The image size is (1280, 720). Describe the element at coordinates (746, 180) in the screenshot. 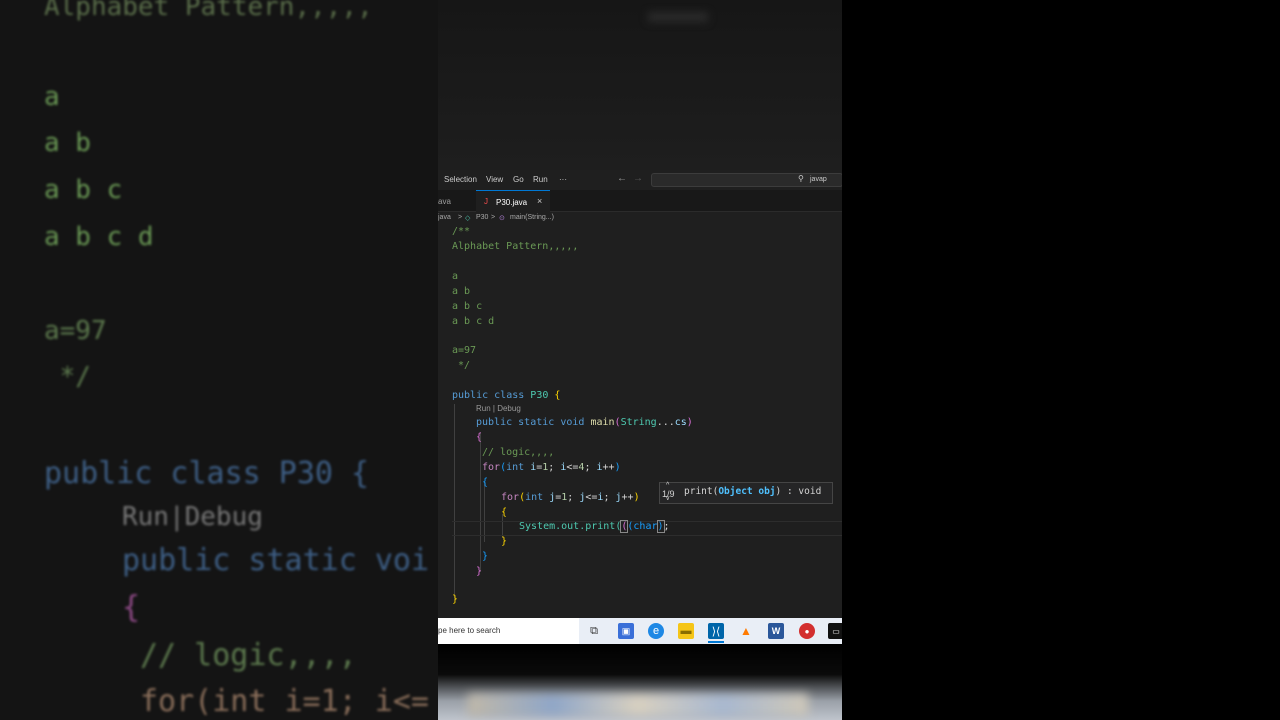

I see `command-center-search: ⚲ javap` at that location.